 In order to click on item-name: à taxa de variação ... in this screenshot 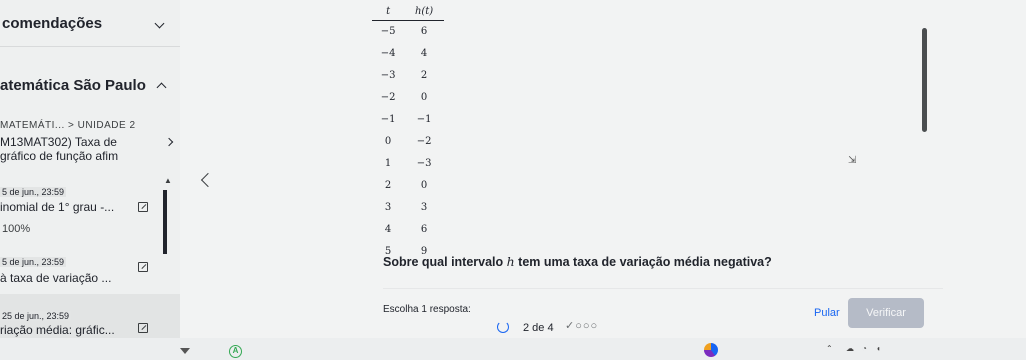, I will do `click(56, 278)`.